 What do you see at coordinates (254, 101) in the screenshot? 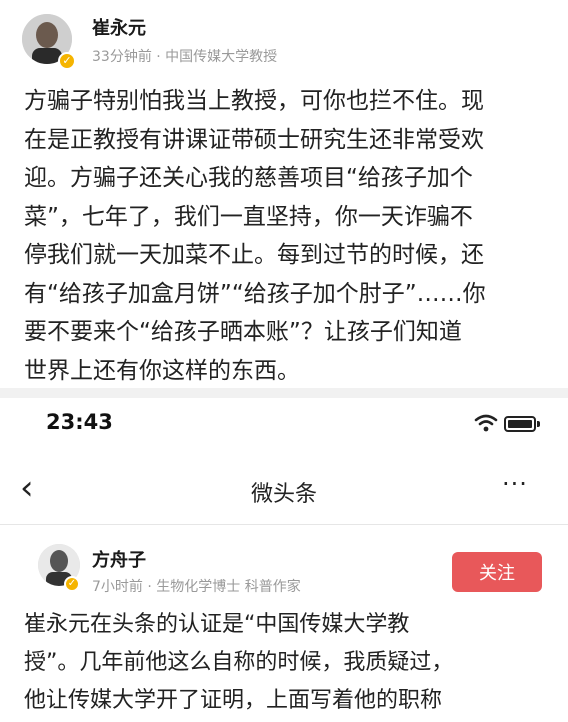
I see `post-line: 方骗子特别怕我当上教授，可你也拦不住。现` at bounding box center [254, 101].